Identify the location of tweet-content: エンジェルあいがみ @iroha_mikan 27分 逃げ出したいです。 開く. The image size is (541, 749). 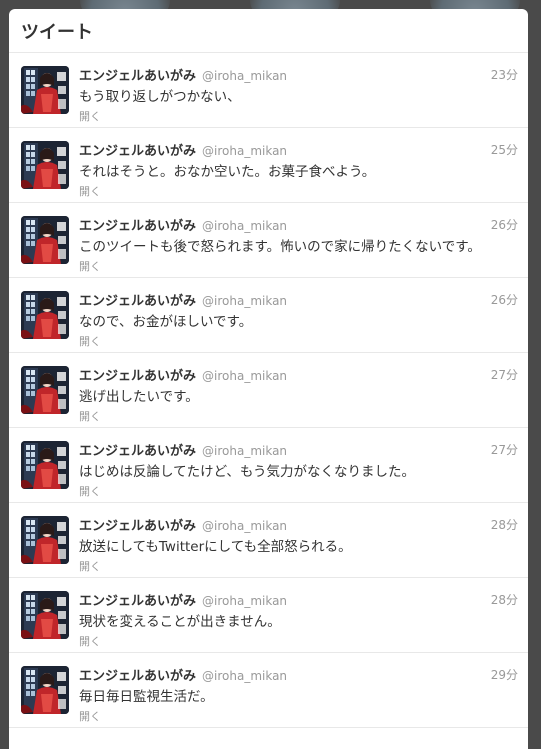
(298, 394).